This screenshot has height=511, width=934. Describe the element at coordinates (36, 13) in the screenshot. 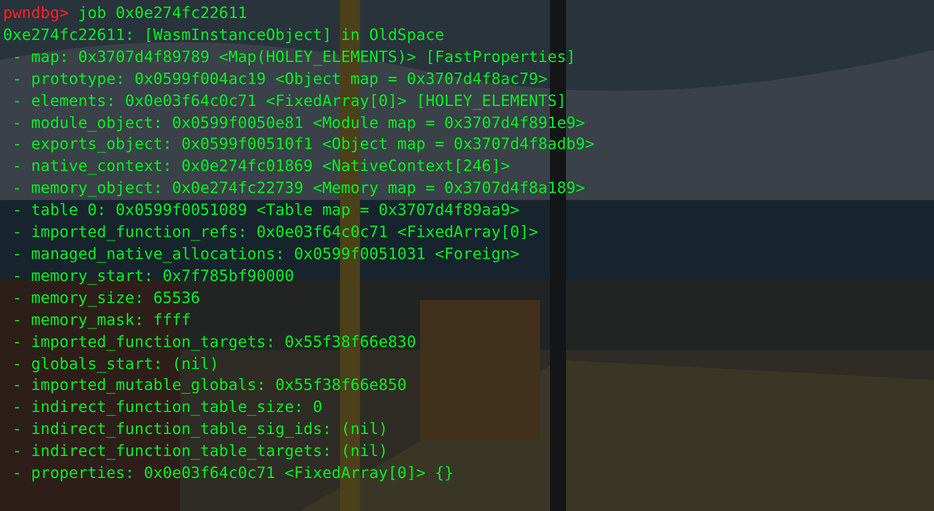

I see `shell-prompt: pwndbg>` at that location.